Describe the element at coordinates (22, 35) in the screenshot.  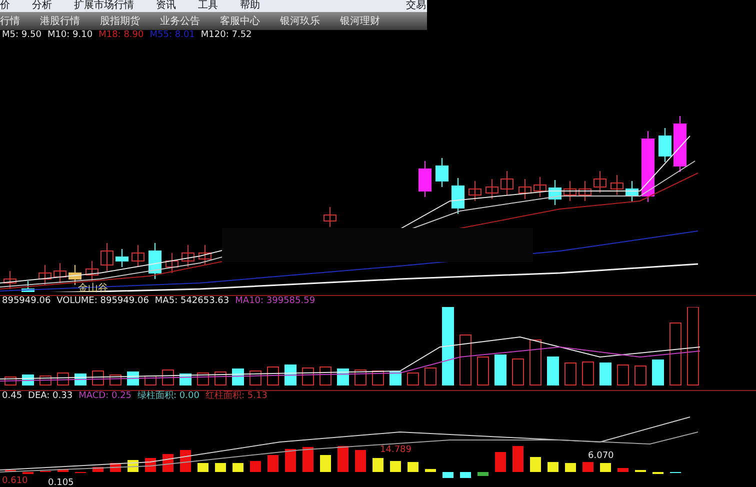
I see `indicator-value: M5: 9.50` at that location.